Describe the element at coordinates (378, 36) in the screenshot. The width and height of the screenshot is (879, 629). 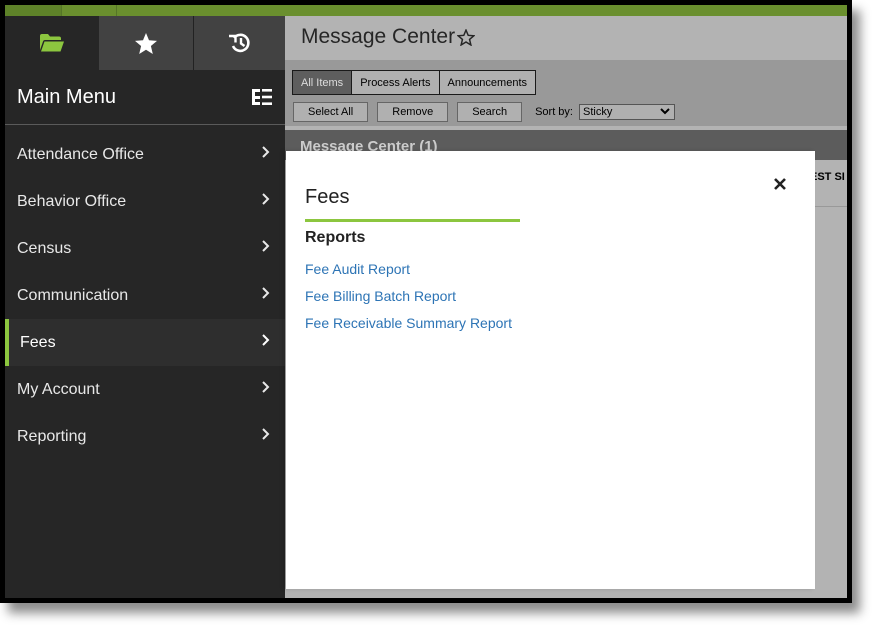
I see `page-title: Message Center` at that location.